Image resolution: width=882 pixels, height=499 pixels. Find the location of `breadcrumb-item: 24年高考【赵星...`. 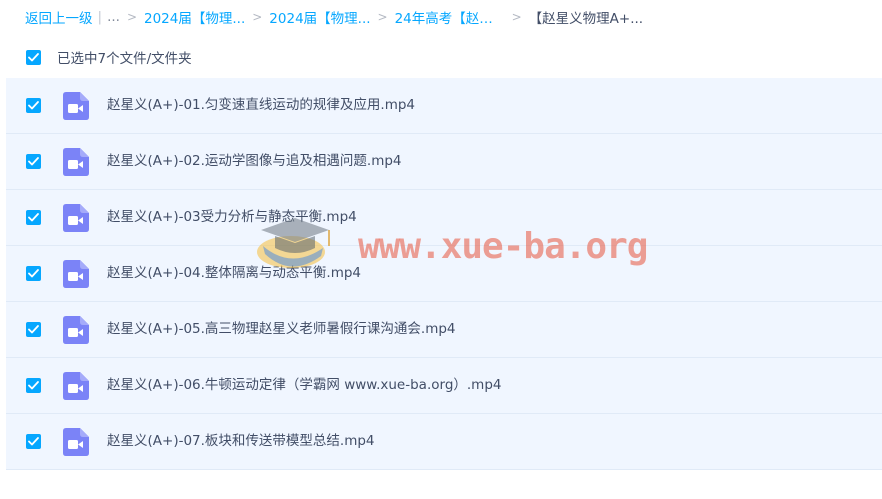

breadcrumb-item: 24年高考【赵星... is located at coordinates (450, 17).